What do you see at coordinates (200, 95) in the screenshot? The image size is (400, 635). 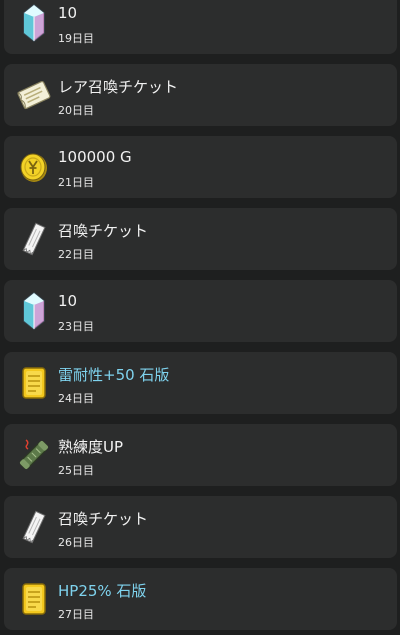 I see `reward-row-day-20: レア召喚チケット 20日目` at bounding box center [200, 95].